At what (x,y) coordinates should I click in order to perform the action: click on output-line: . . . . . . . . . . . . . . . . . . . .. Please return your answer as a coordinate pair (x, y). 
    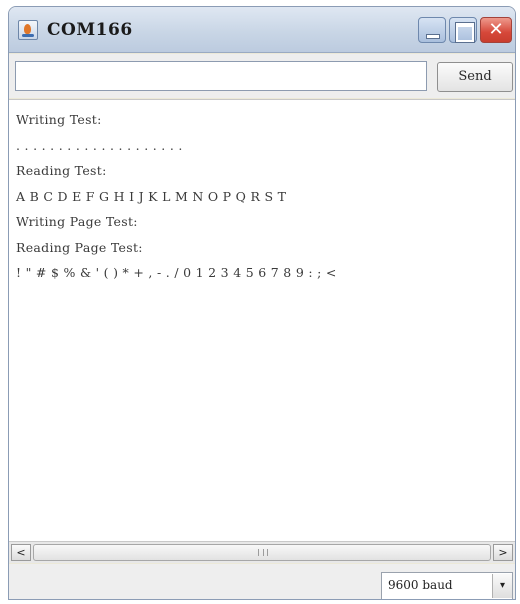
    Looking at the image, I should click on (99, 145).